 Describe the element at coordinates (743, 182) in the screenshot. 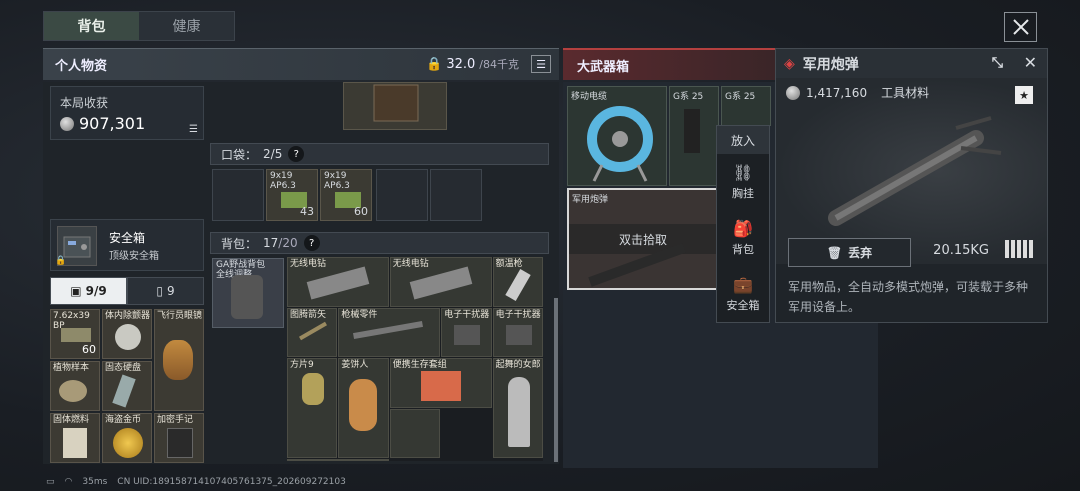

I see `put-chest-rig-option: ⛓ 胸挂` at that location.